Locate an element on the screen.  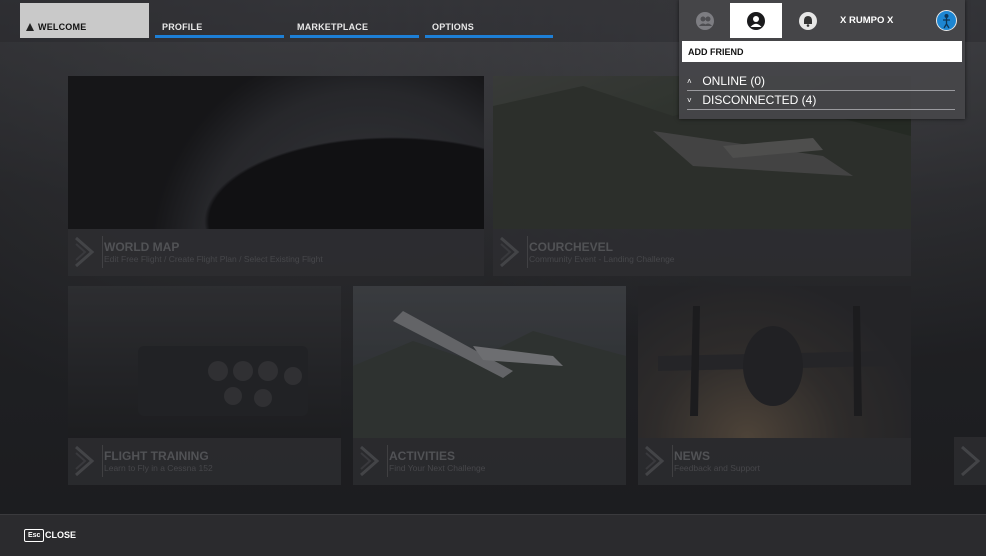
chevron-down-icon: ˅ is located at coordinates (689, 101).